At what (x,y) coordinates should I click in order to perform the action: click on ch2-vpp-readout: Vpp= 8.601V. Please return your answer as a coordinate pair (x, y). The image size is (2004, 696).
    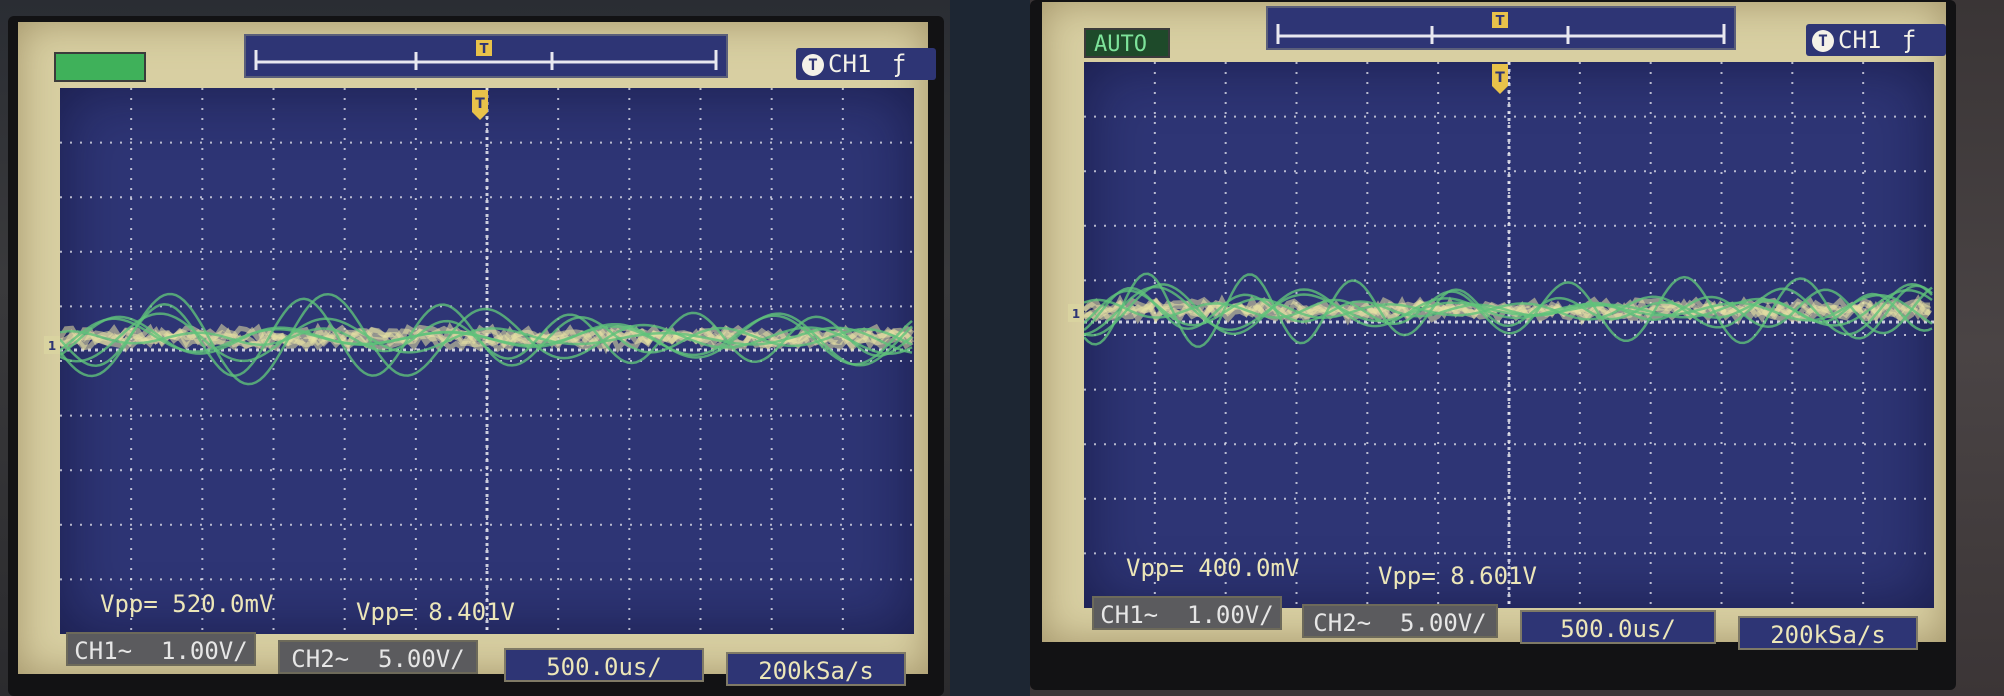
    Looking at the image, I should click on (1457, 576).